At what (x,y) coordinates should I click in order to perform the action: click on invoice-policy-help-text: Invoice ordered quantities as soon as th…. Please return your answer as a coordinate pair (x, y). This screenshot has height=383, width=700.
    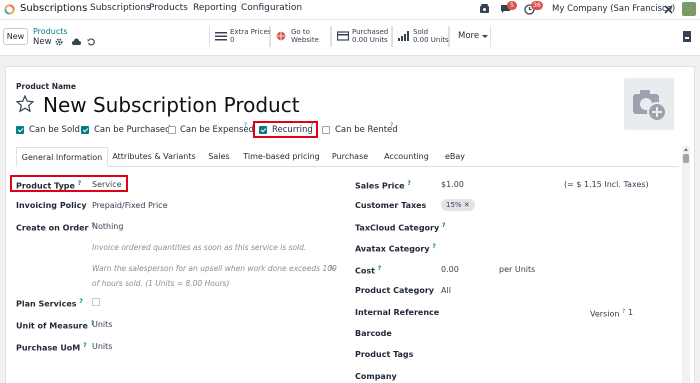
    Looking at the image, I should click on (199, 247).